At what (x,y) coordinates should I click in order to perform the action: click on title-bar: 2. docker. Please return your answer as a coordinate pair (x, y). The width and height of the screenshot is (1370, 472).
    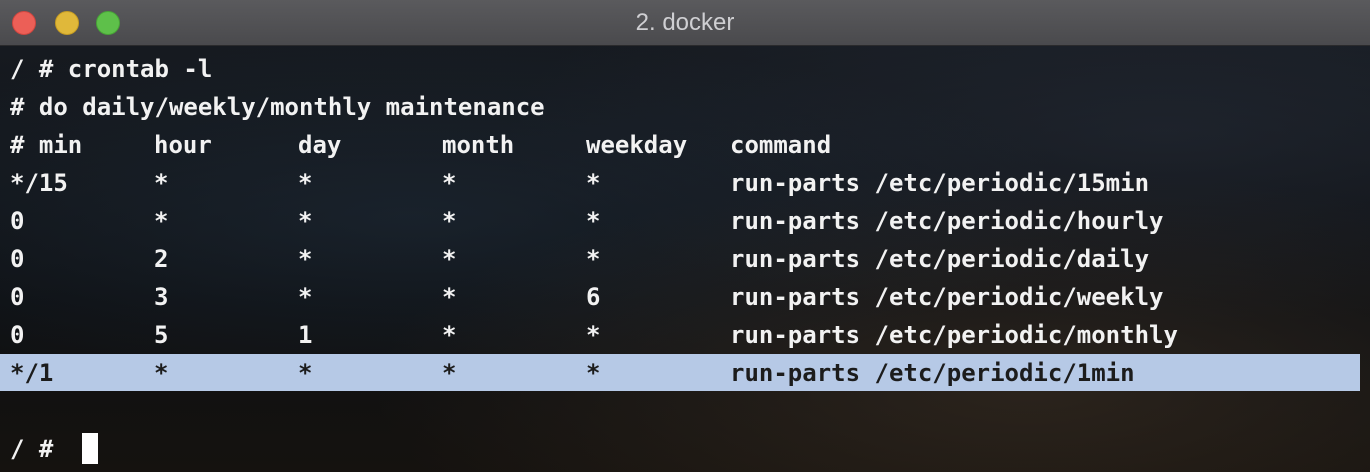
    Looking at the image, I should click on (685, 23).